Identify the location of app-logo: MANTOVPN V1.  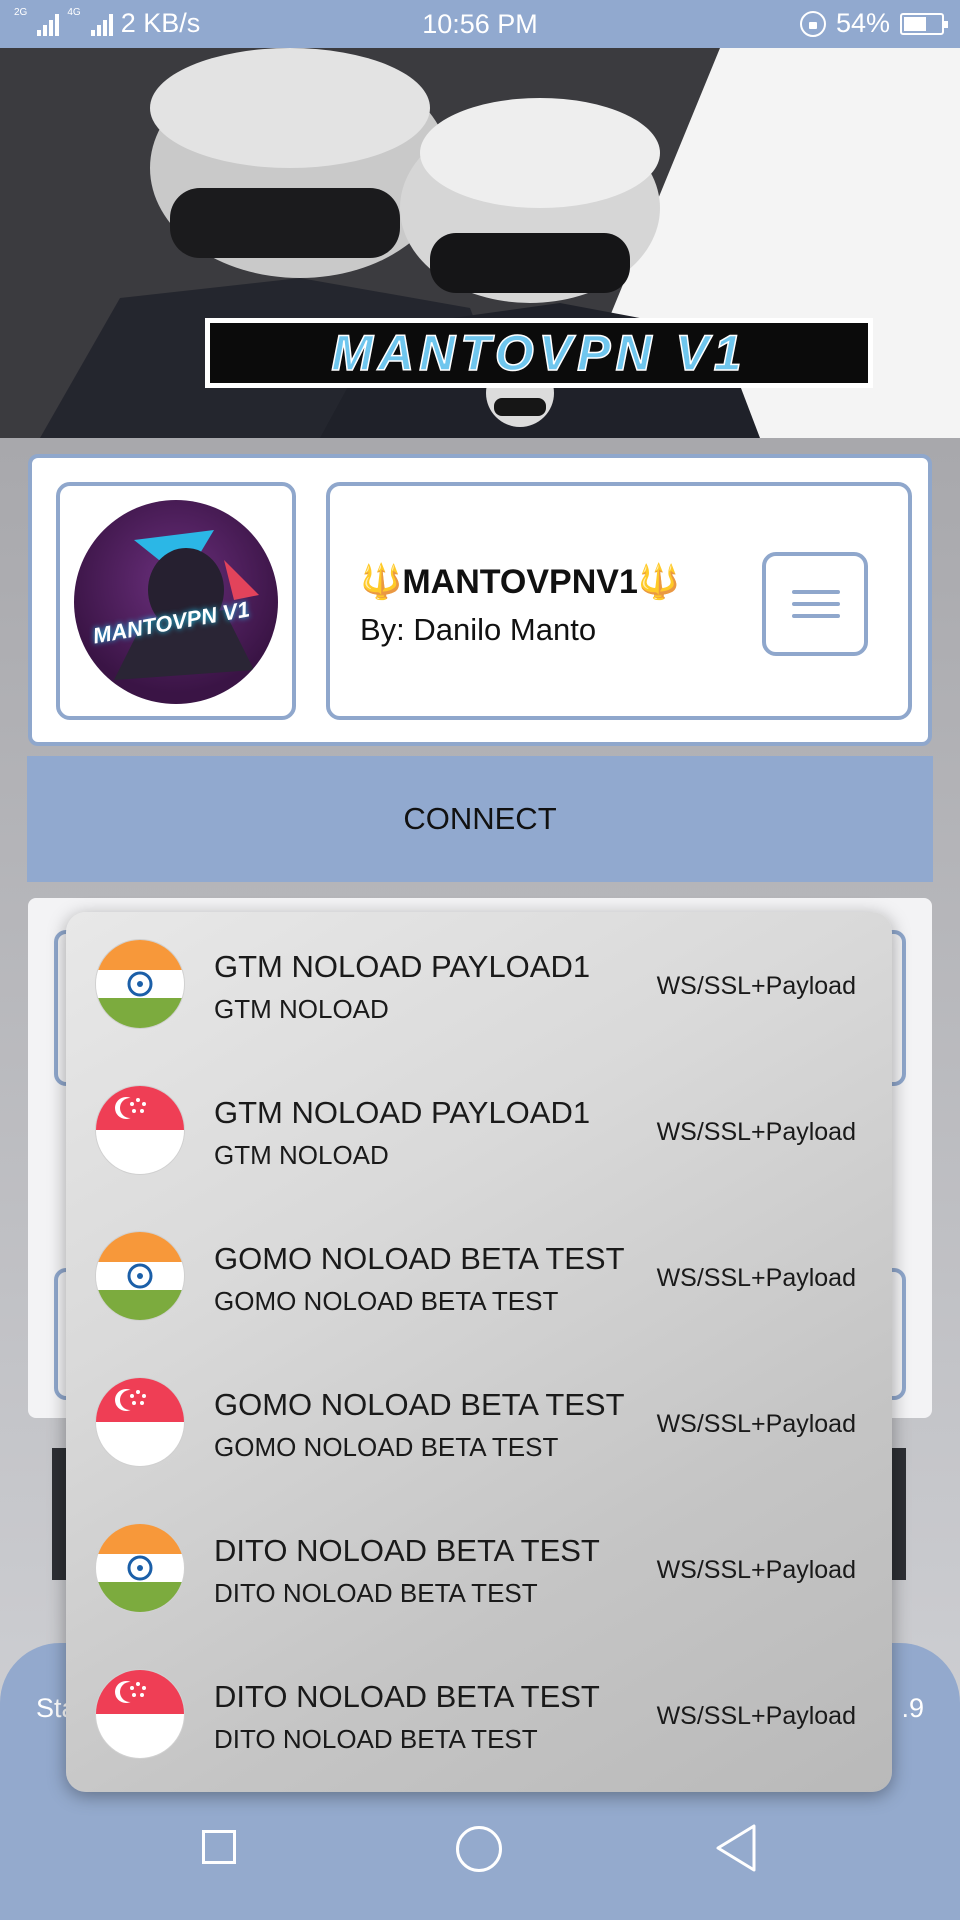
(176, 602).